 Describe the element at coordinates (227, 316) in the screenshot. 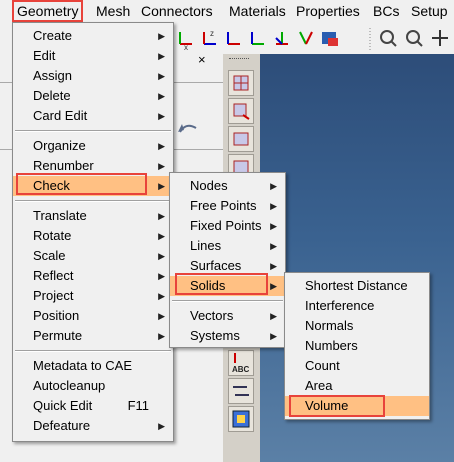

I see `menu-item-vectors: Vectors ▶` at that location.